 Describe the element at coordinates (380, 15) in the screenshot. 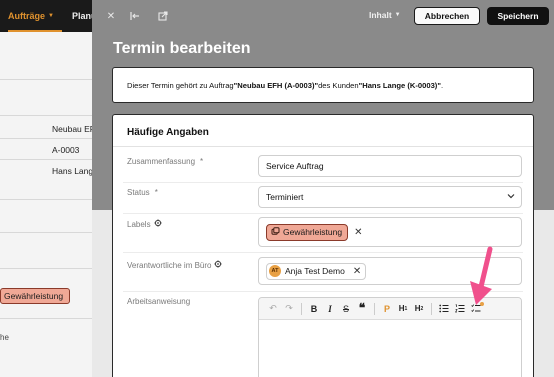

I see `content-dropdown-label: Inhalt` at that location.